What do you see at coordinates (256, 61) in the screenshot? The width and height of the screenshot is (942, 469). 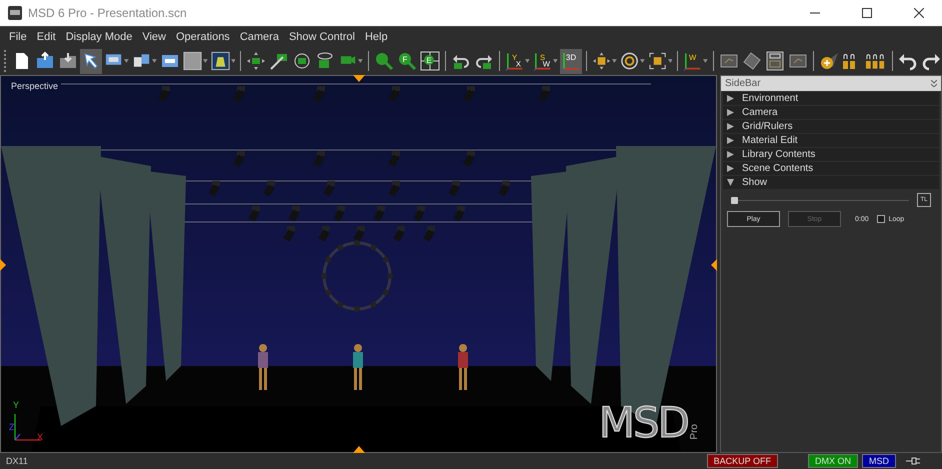 I see `move-camera-icon` at bounding box center [256, 61].